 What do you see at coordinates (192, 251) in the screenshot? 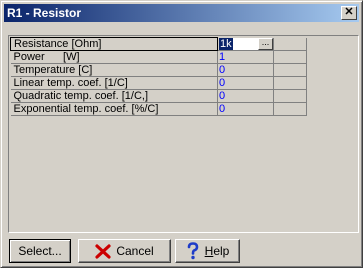
I see `question-mark-icon` at bounding box center [192, 251].